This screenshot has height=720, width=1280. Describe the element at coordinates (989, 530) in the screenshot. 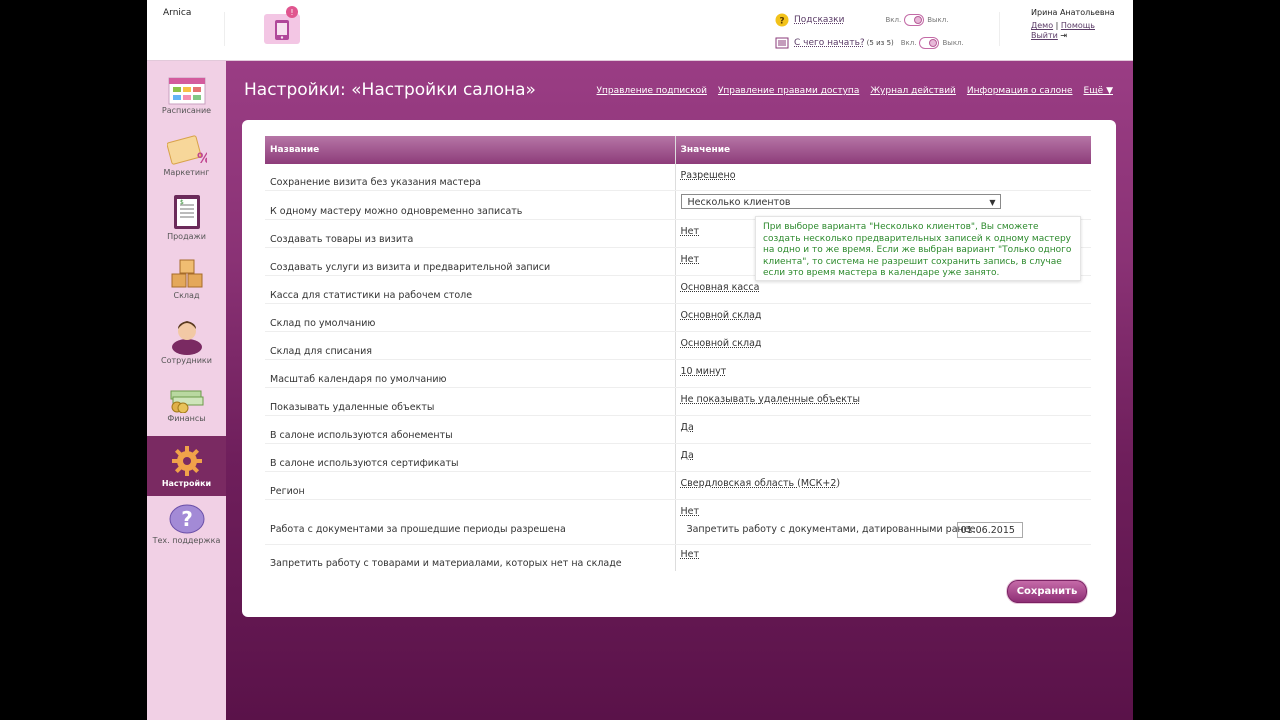

I see `restriction-date-input: 01.06.2015` at that location.